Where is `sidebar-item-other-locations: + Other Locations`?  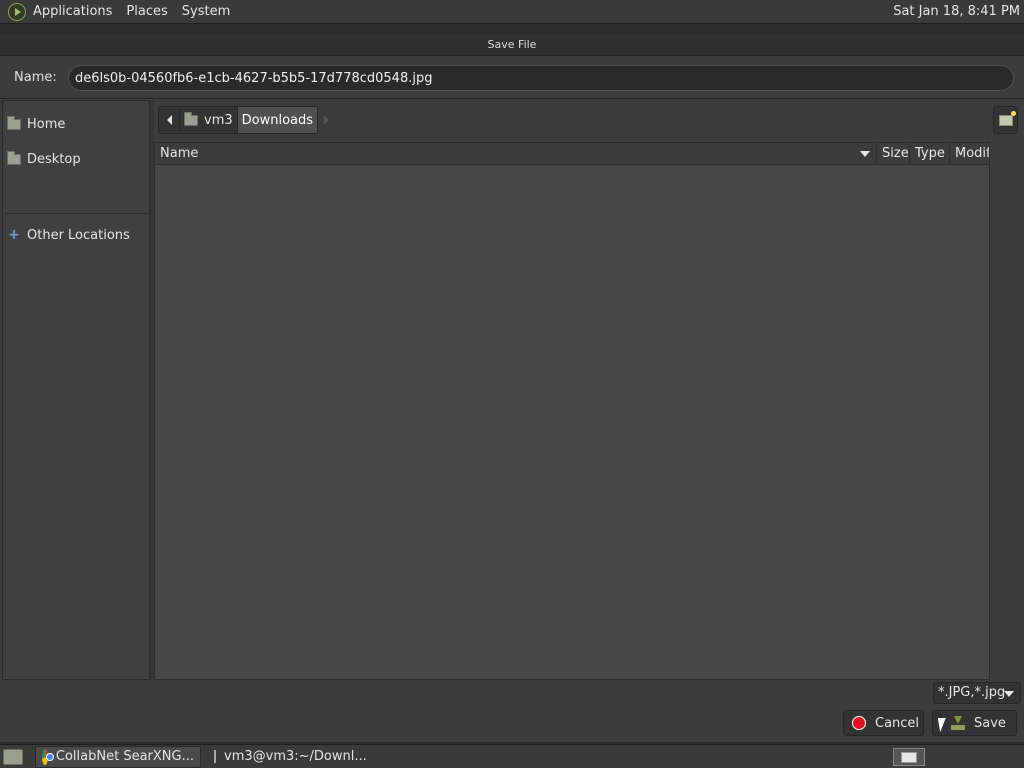
sidebar-item-other-locations: + Other Locations is located at coordinates (68, 235).